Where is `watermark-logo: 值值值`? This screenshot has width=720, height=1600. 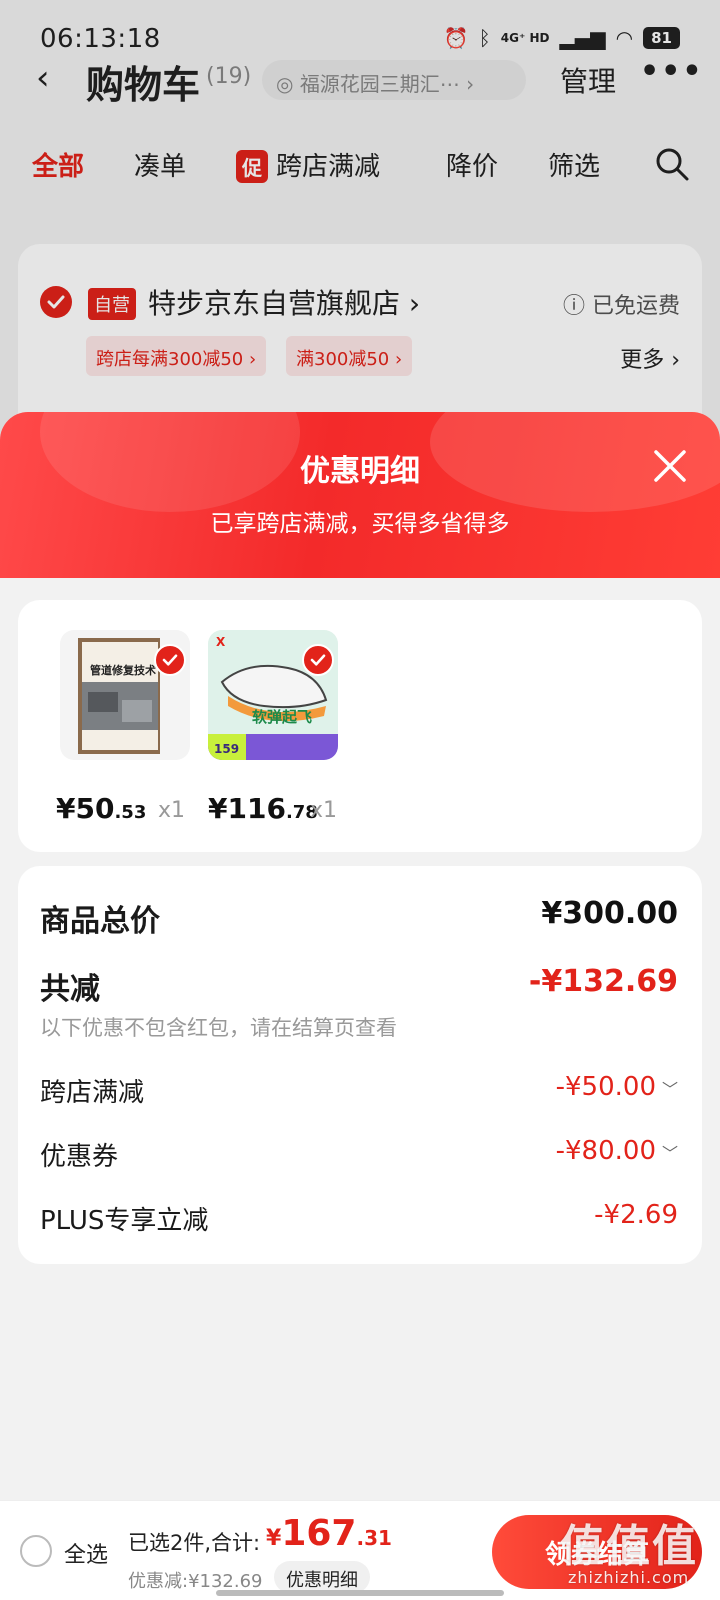 watermark-logo: 值值值 is located at coordinates (629, 1546).